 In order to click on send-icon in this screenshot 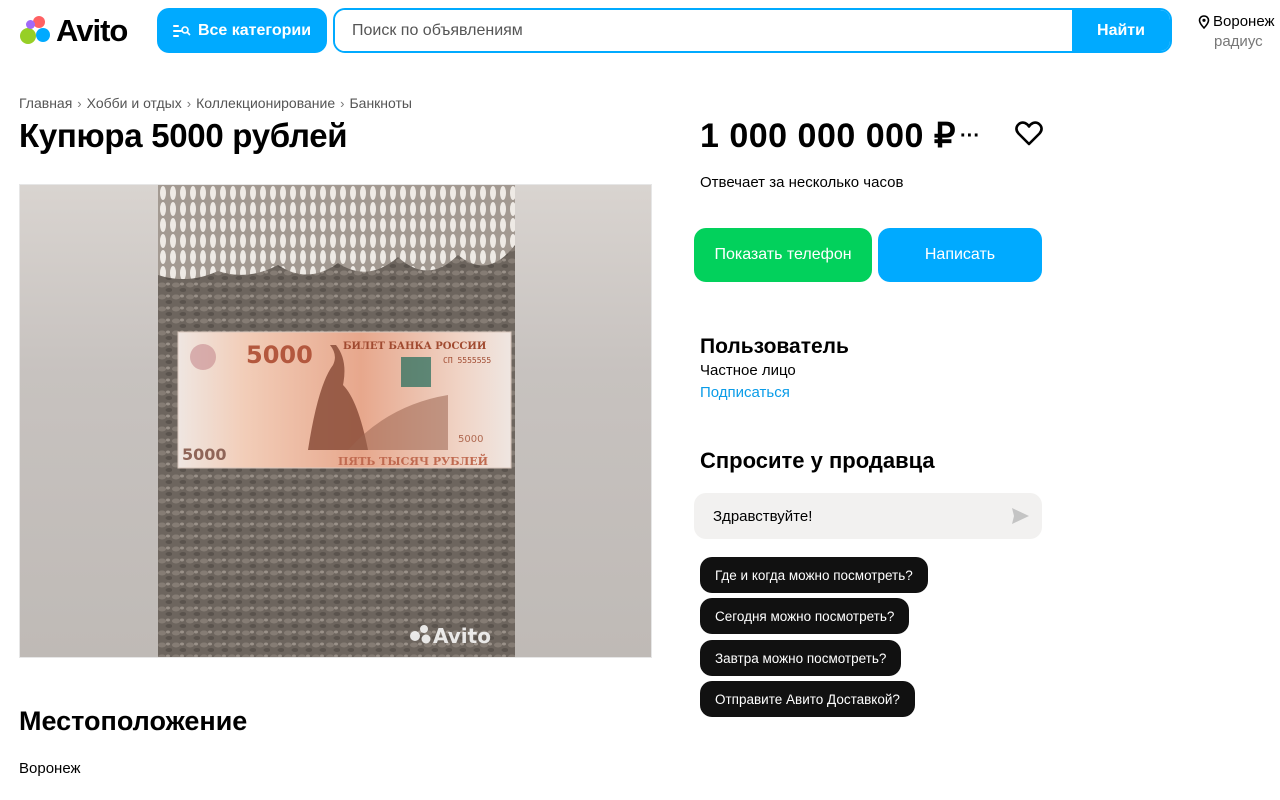, I will do `click(1020, 516)`.